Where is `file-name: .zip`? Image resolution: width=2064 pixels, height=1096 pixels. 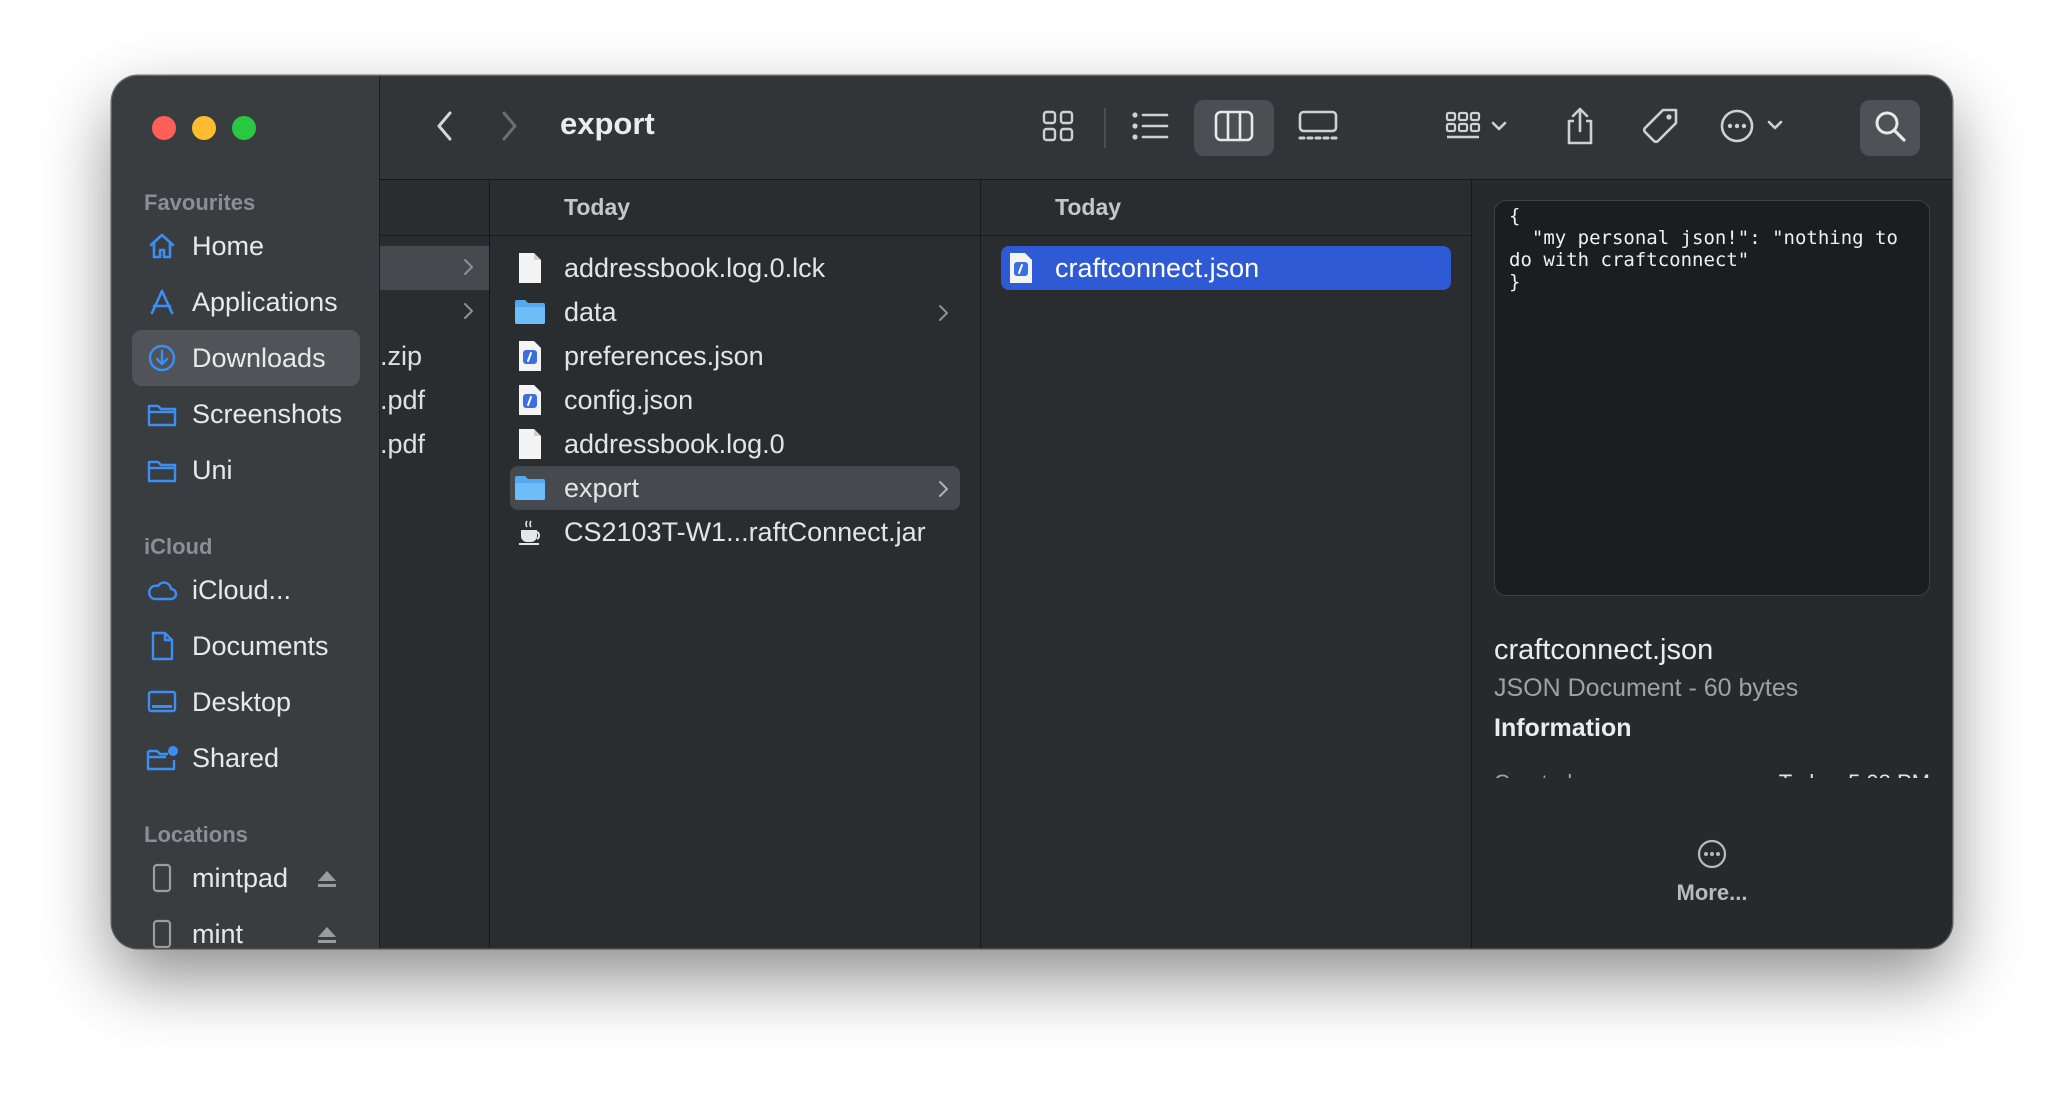 file-name: .zip is located at coordinates (401, 355).